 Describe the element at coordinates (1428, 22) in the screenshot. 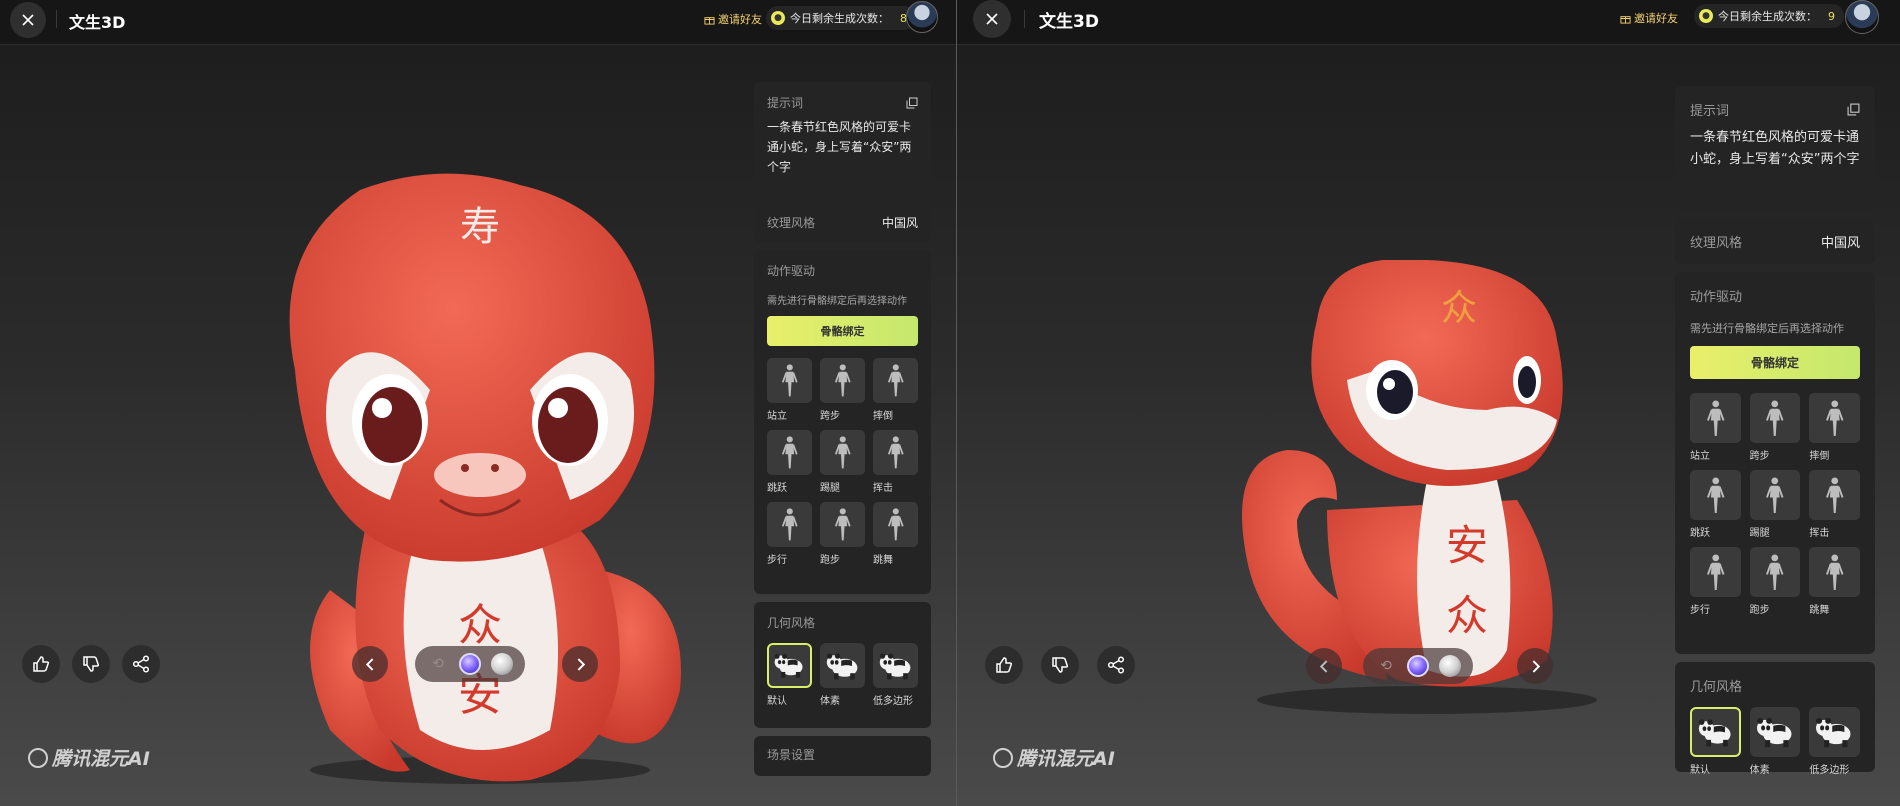

I see `top-bar: 文生3D 邀请好友 ● 今日剩余生成次数： 9` at that location.